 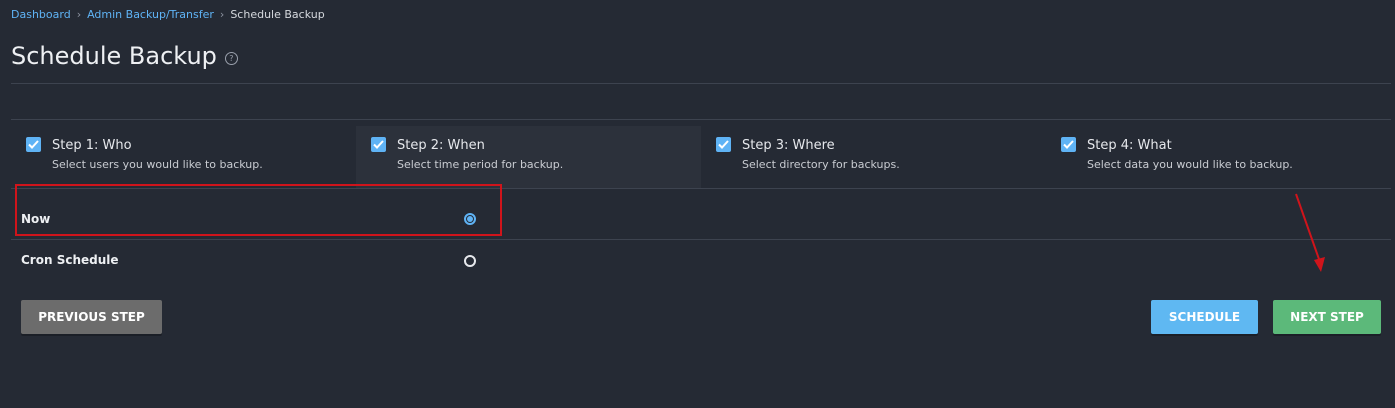 What do you see at coordinates (821, 164) in the screenshot?
I see `step-description: Select directory for backups.` at bounding box center [821, 164].